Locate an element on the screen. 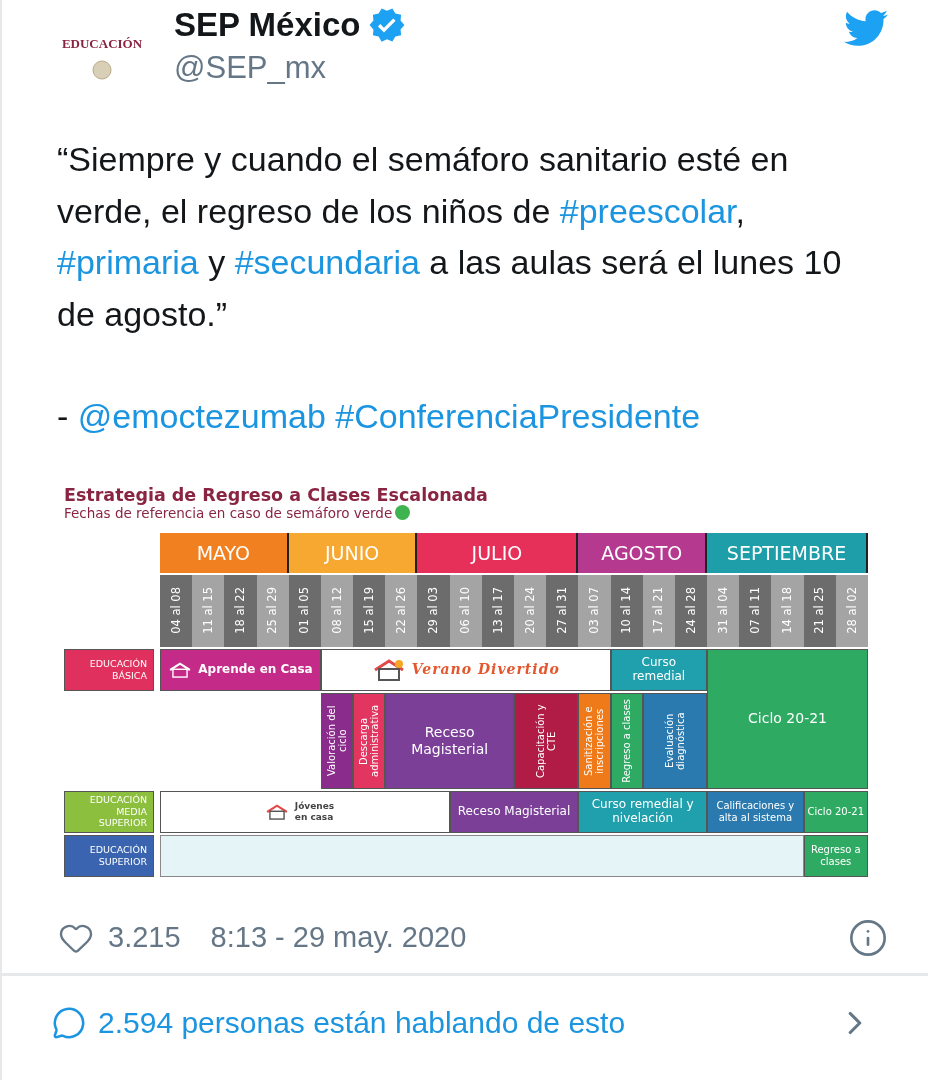 Image resolution: width=928 pixels, height=1080 pixels. timeline-block: Evaluación diagnóstica is located at coordinates (675, 740).